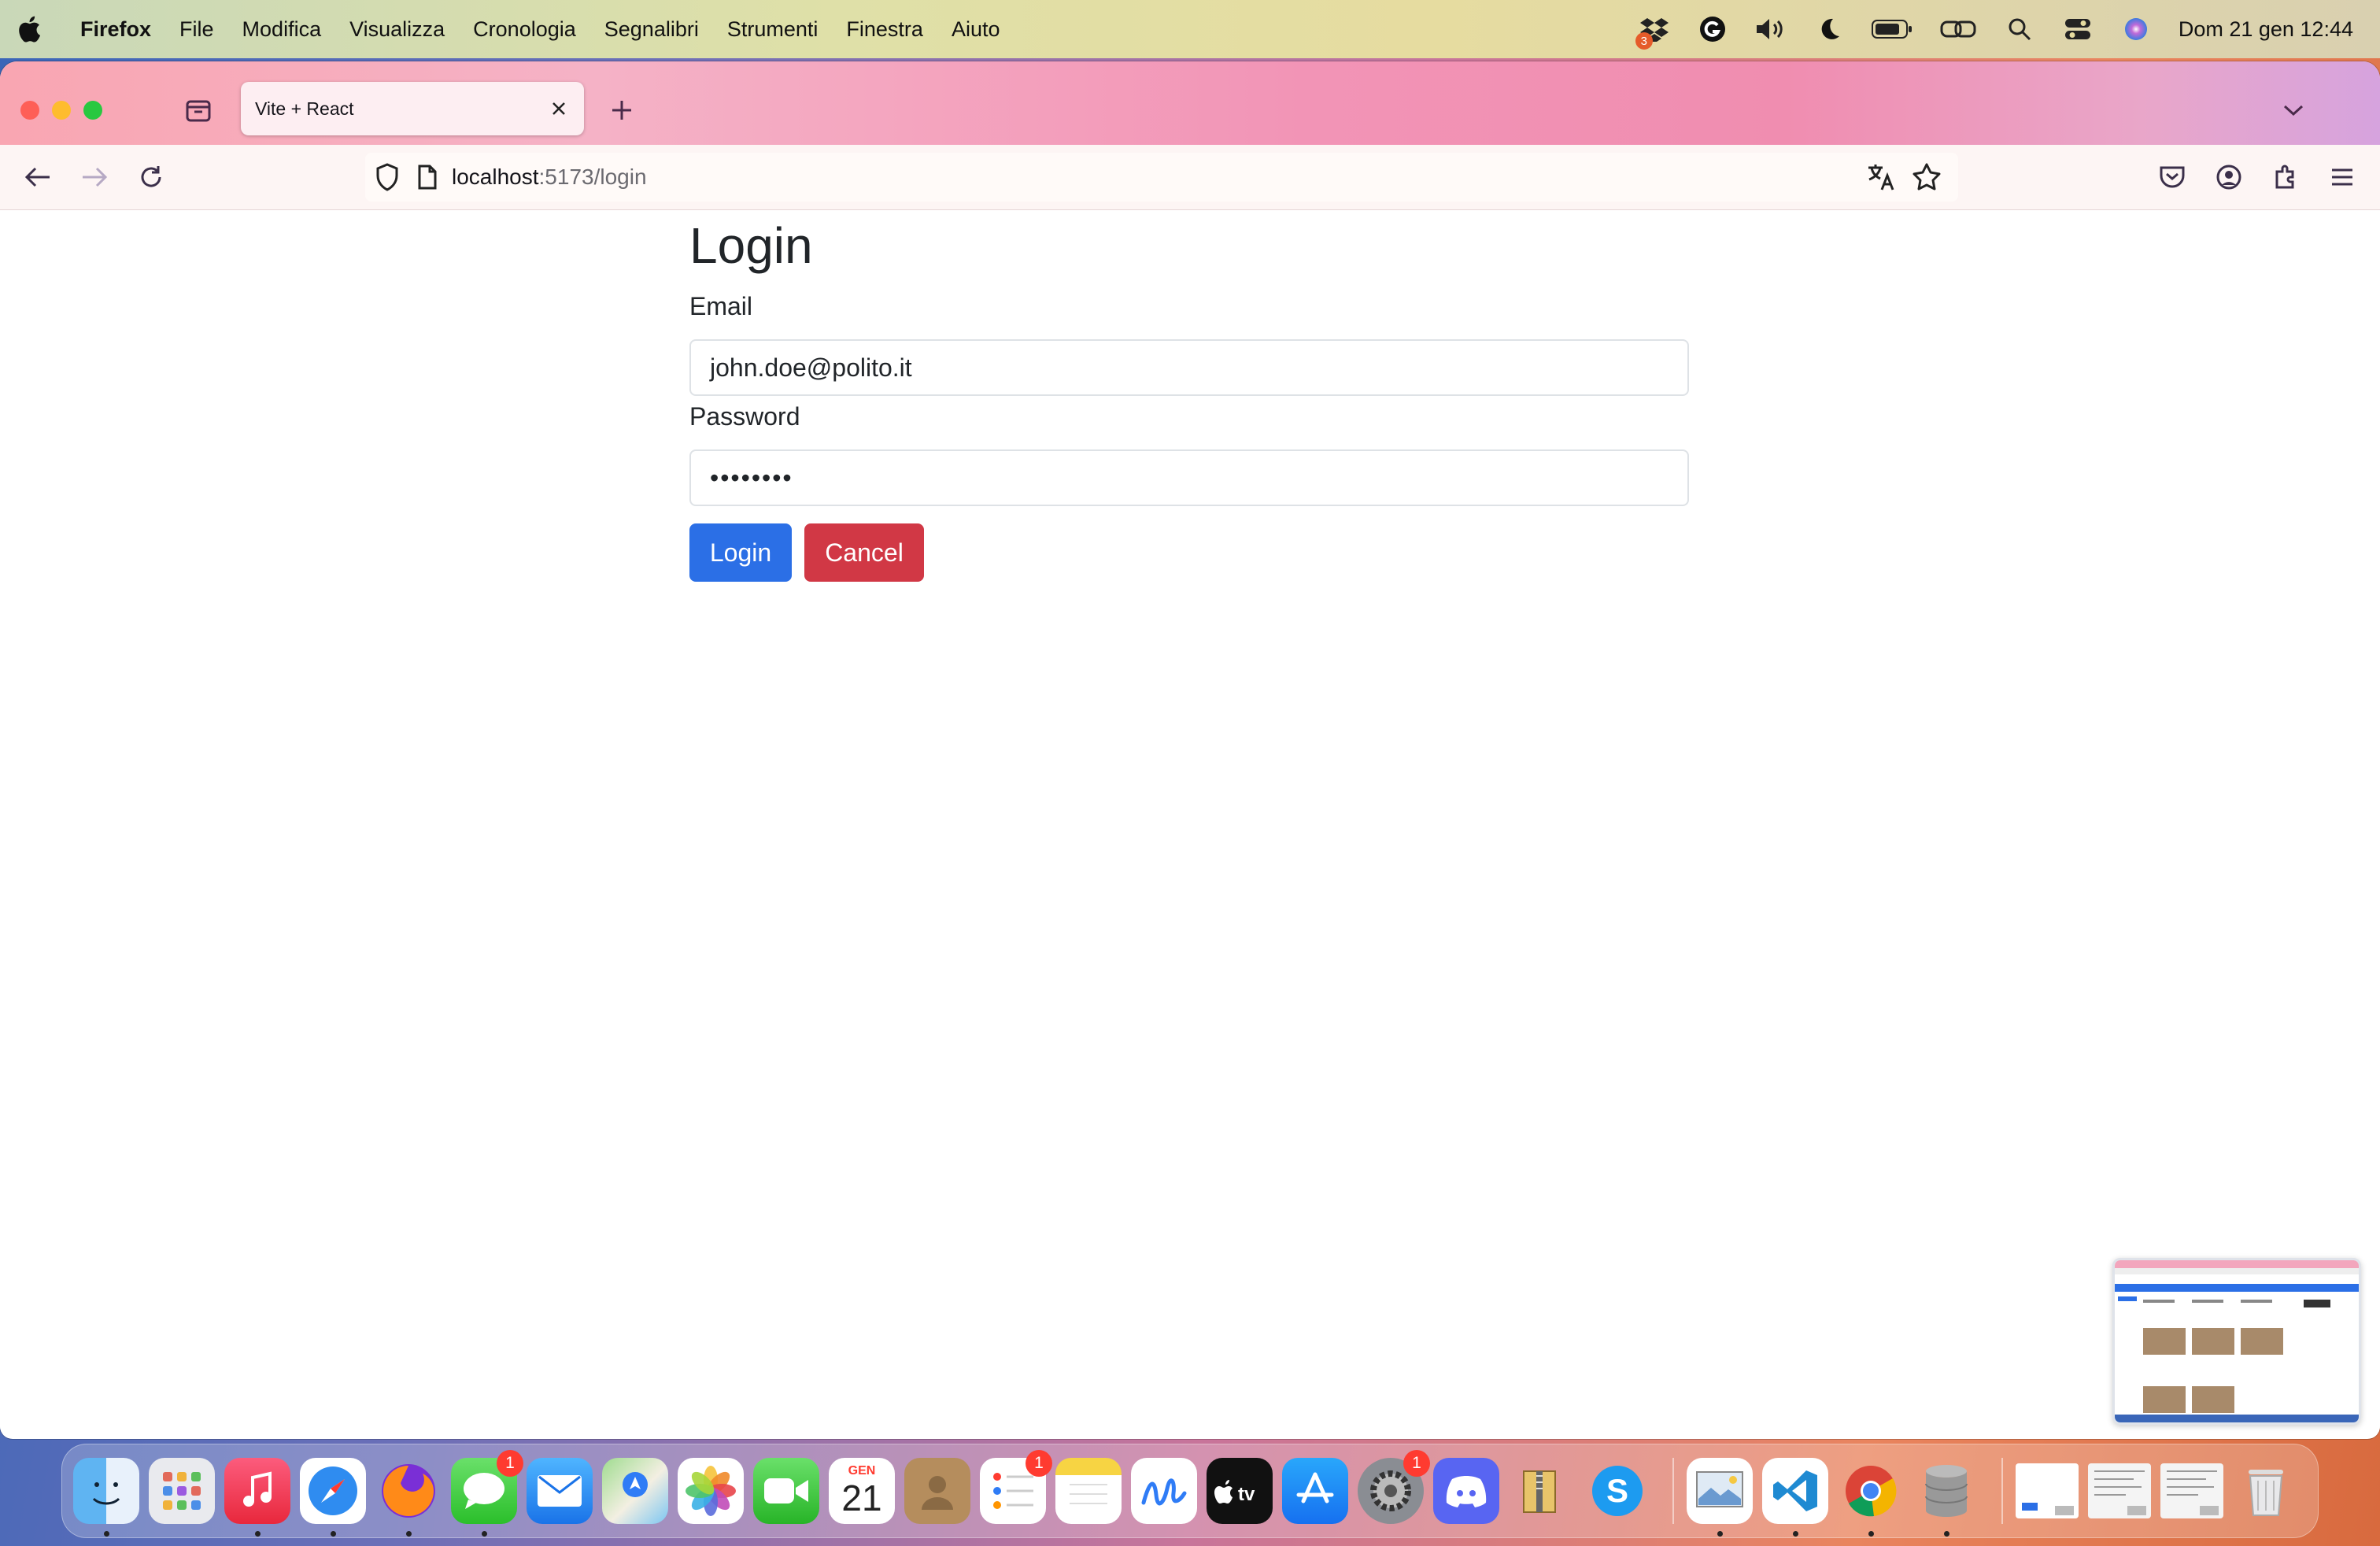  Describe the element at coordinates (524, 29) in the screenshot. I see `menu-cronologia: Cronologia` at that location.